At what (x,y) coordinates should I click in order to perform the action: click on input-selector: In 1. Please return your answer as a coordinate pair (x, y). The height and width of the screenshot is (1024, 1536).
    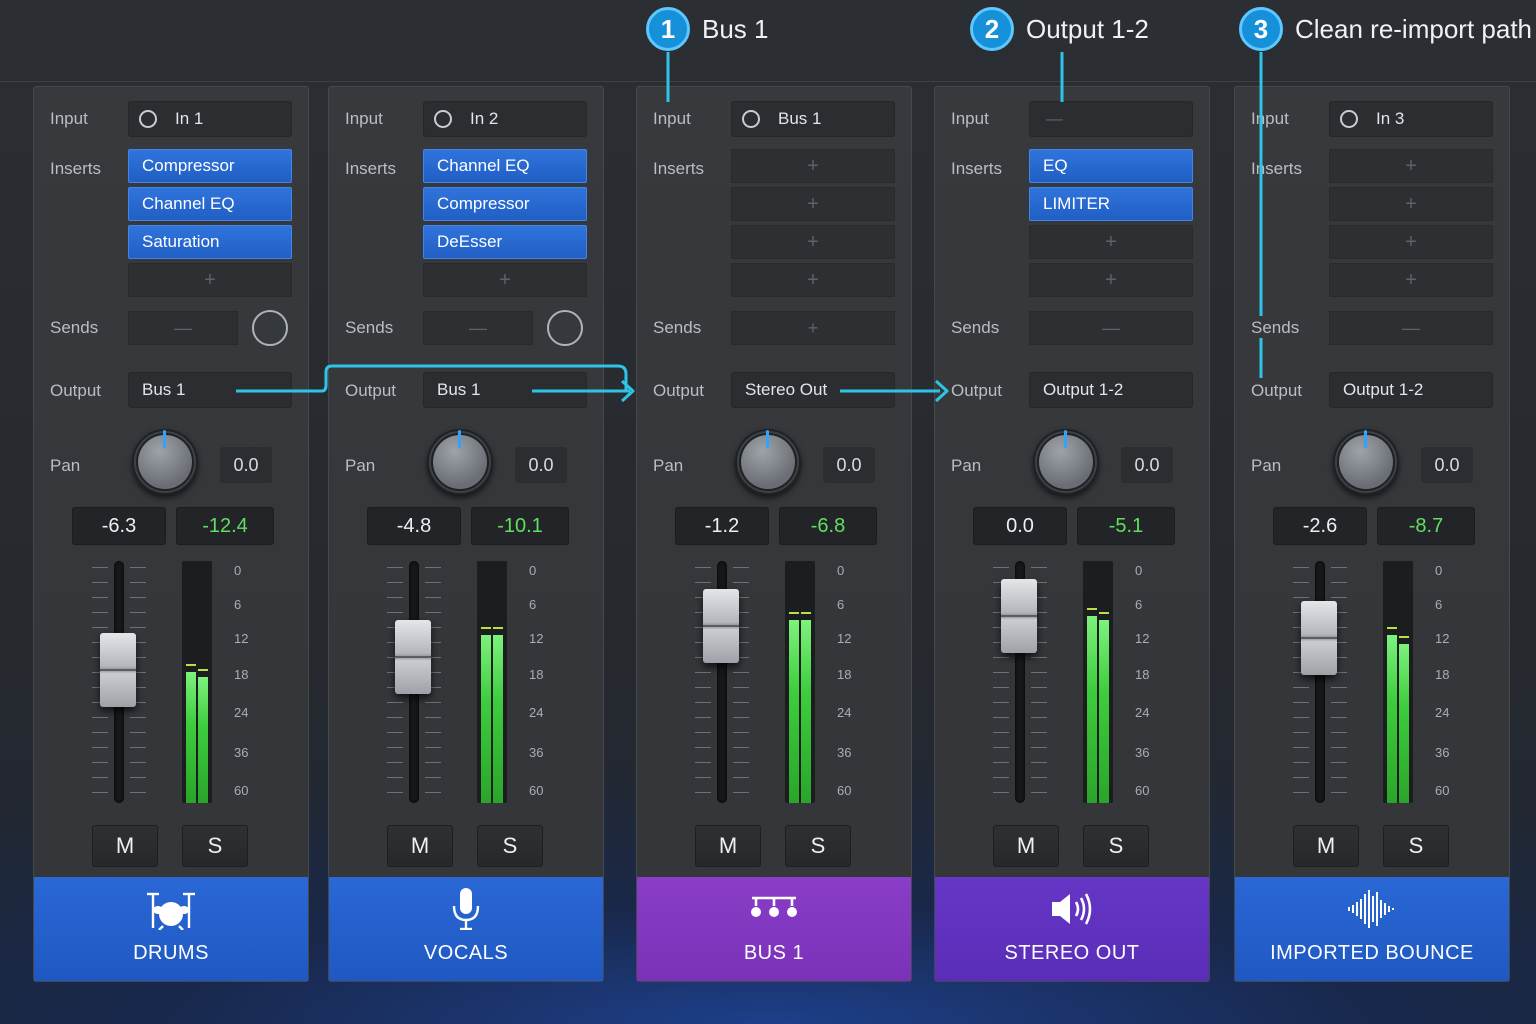
    Looking at the image, I should click on (210, 119).